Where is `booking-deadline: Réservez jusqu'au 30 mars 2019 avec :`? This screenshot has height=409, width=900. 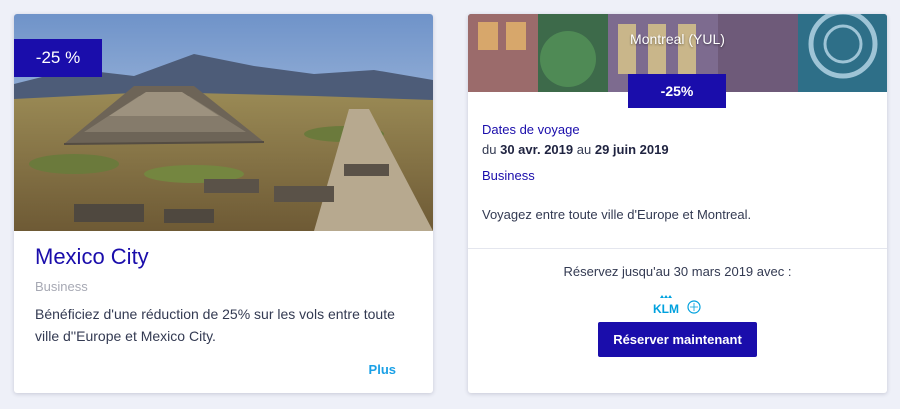
booking-deadline: Réservez jusqu'au 30 mars 2019 avec : is located at coordinates (677, 271).